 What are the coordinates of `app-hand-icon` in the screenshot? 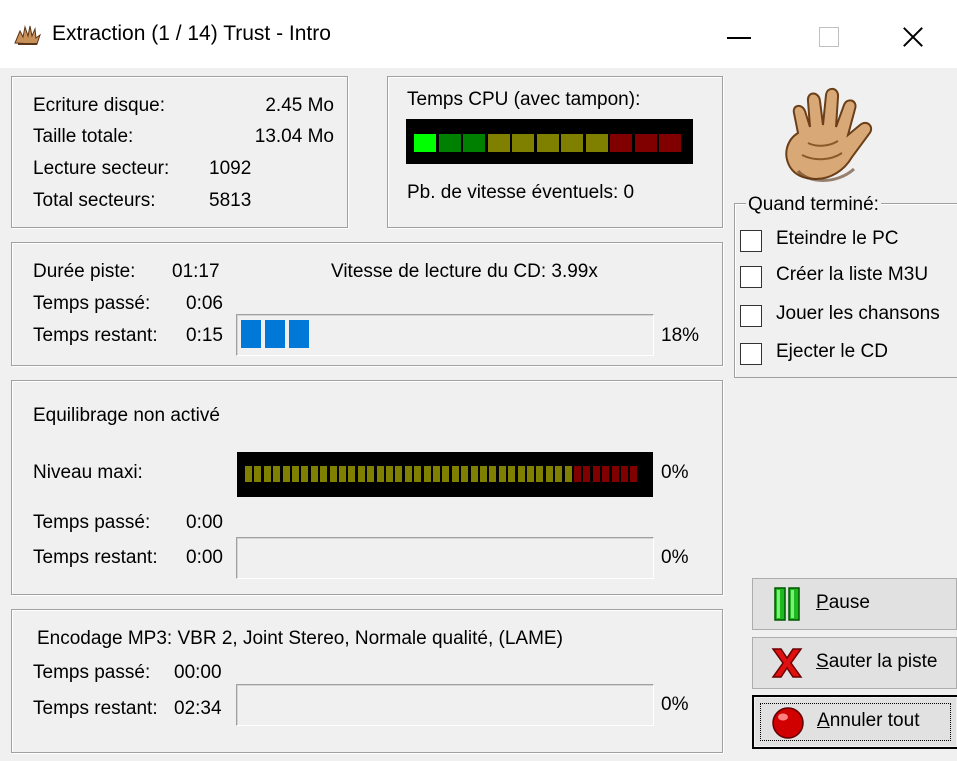 It's located at (27, 35).